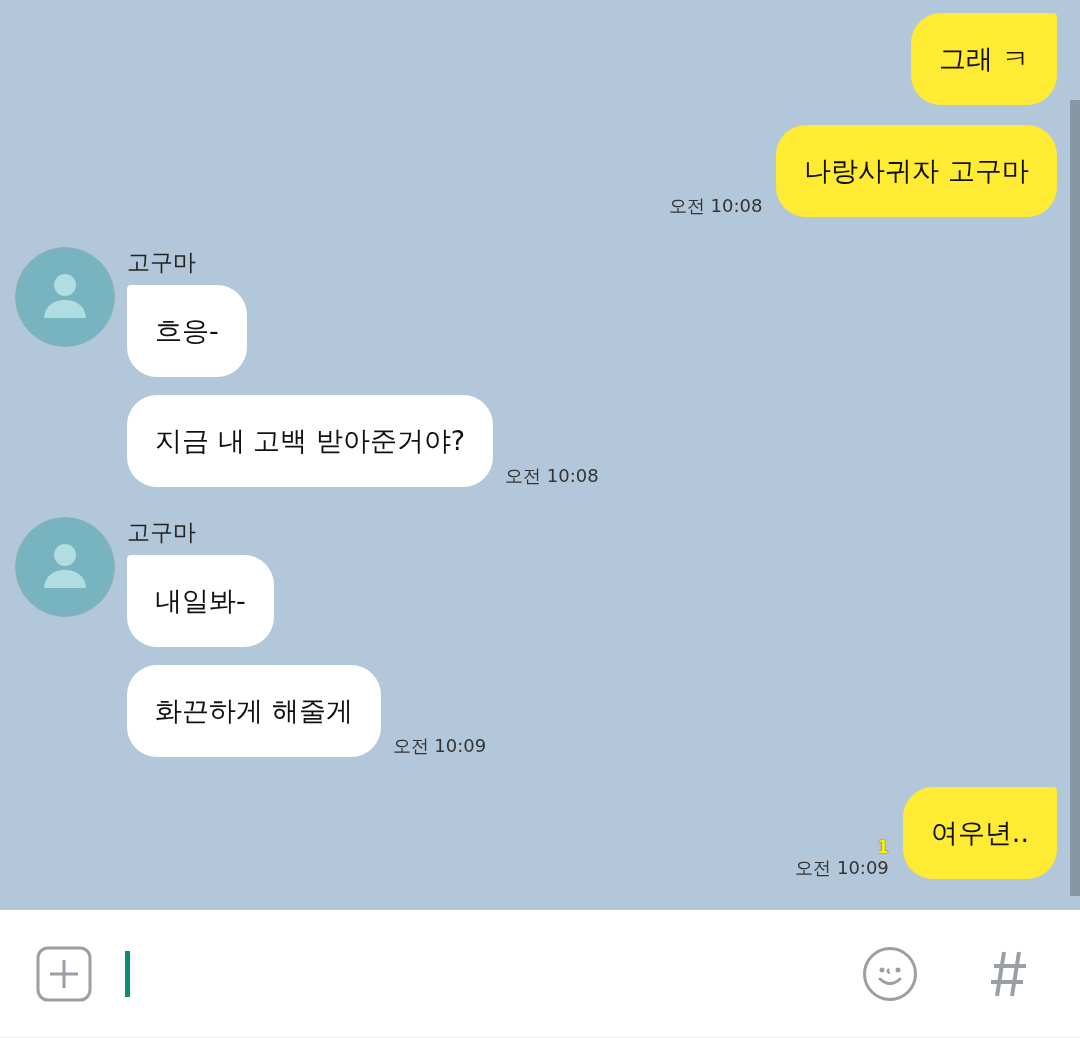 This screenshot has height=1038, width=1080. Describe the element at coordinates (310, 441) in the screenshot. I see `message-bubble: 지금 내 고백 받아준거야?` at that location.